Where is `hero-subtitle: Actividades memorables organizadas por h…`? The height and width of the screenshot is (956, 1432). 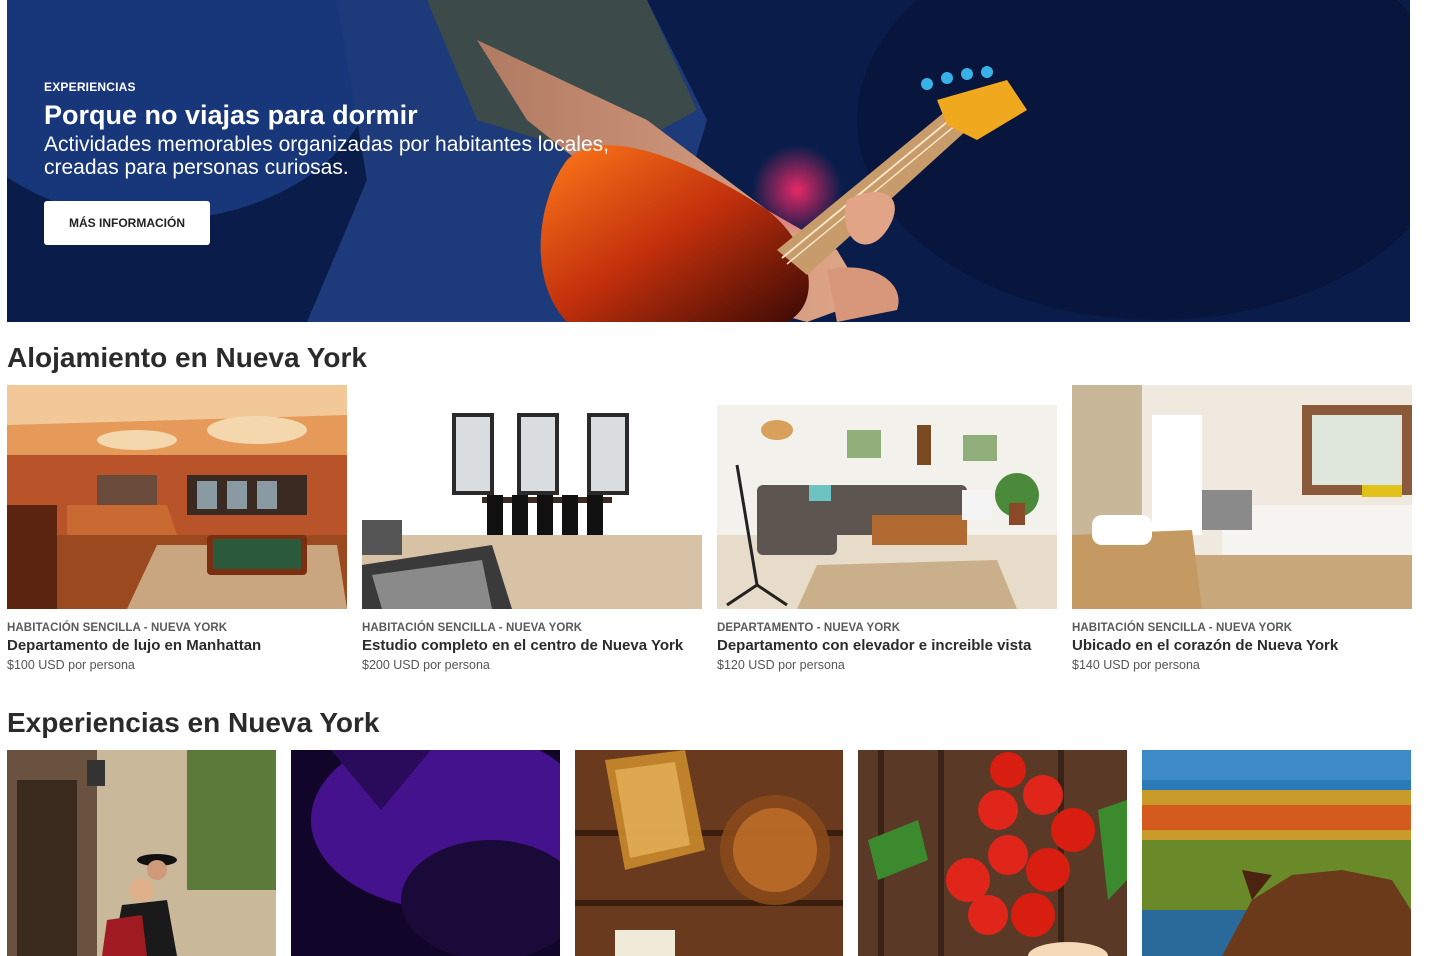 hero-subtitle: Actividades memorables organizadas por h… is located at coordinates (326, 156).